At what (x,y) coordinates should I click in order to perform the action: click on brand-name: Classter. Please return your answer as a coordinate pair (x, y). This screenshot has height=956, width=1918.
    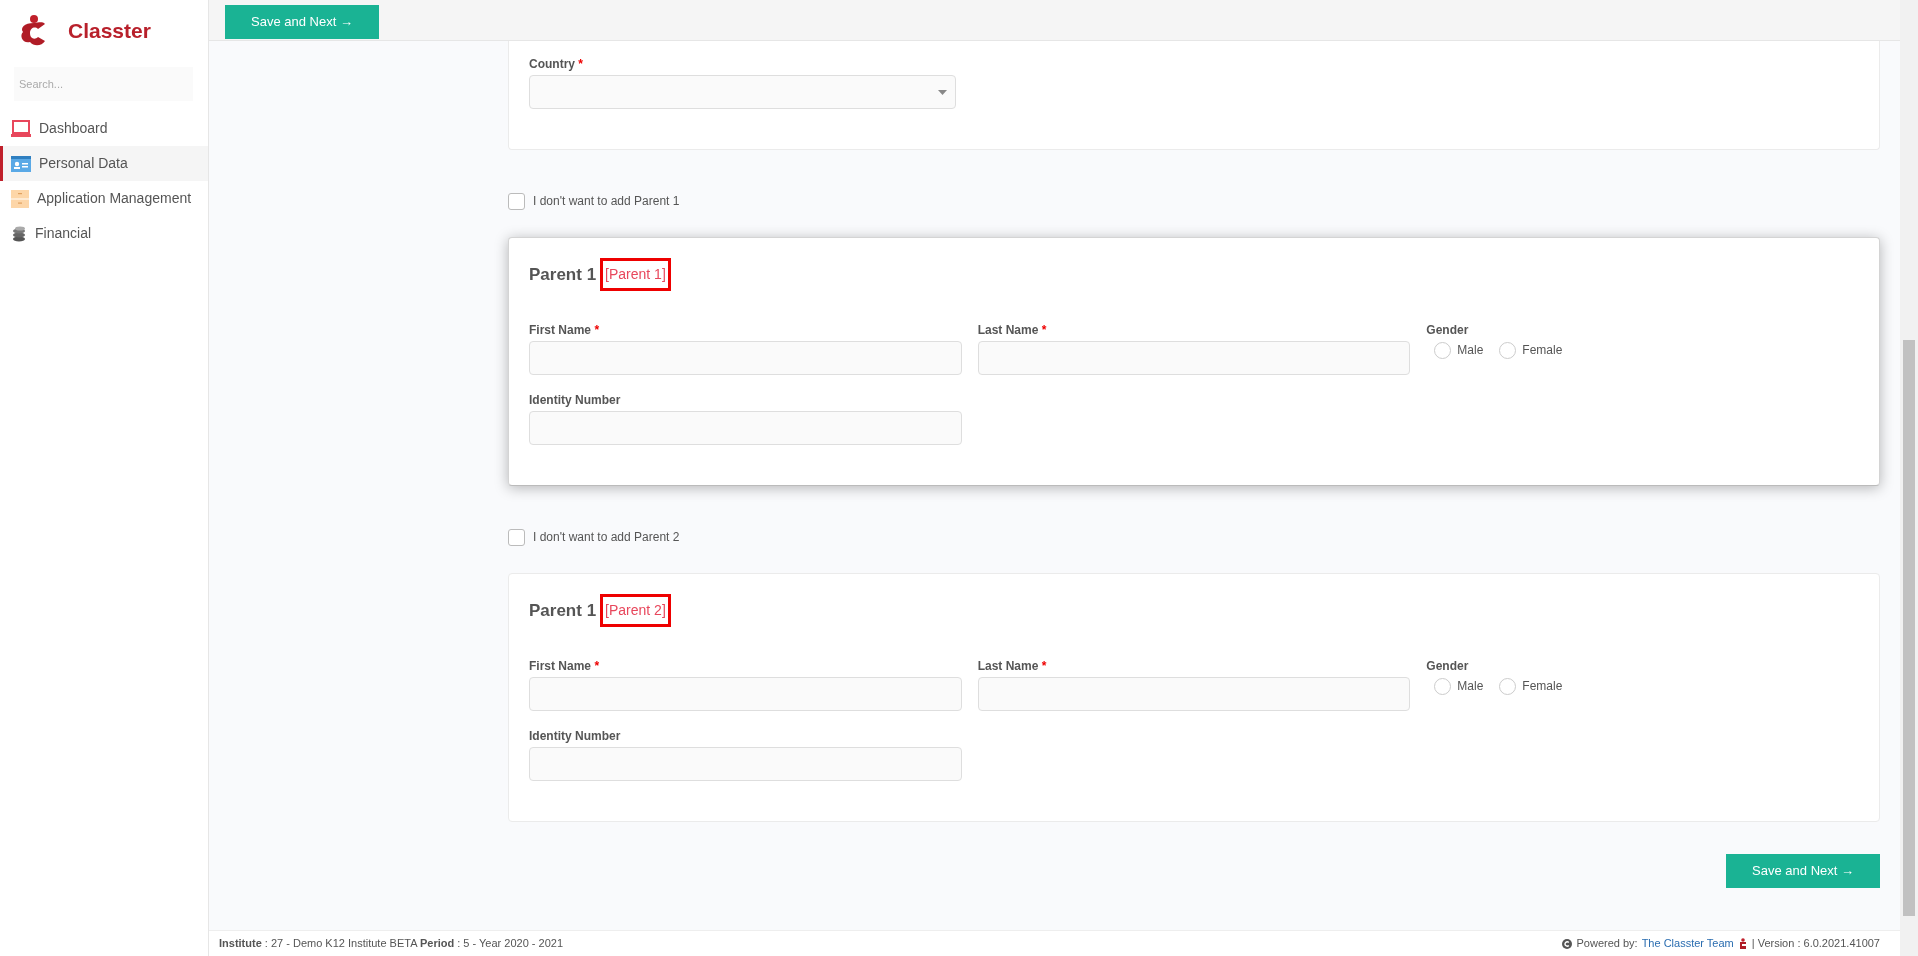
    Looking at the image, I should click on (109, 31).